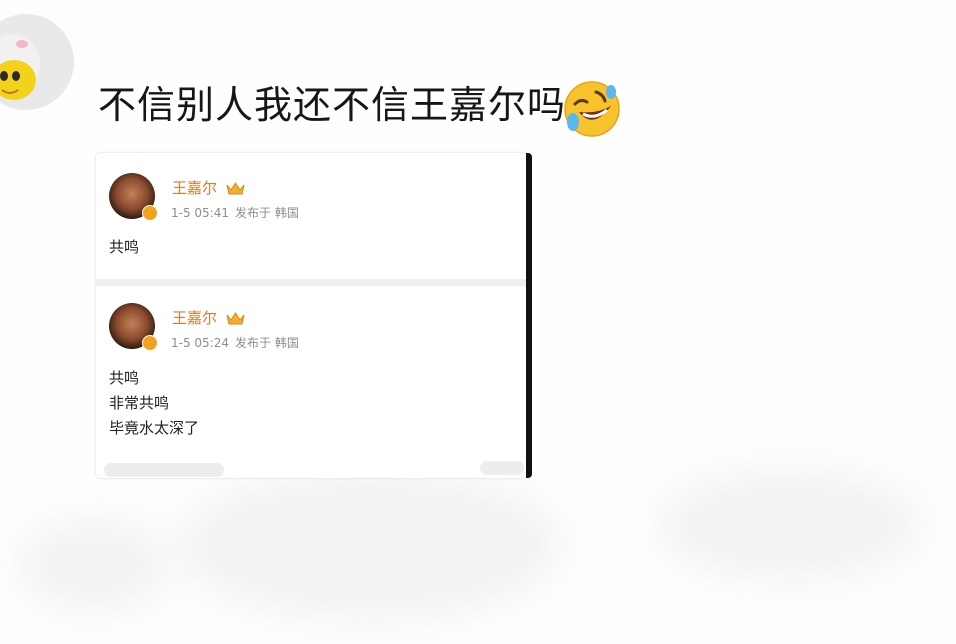  What do you see at coordinates (154, 428) in the screenshot?
I see `post-line: 毕竟水太深了` at bounding box center [154, 428].